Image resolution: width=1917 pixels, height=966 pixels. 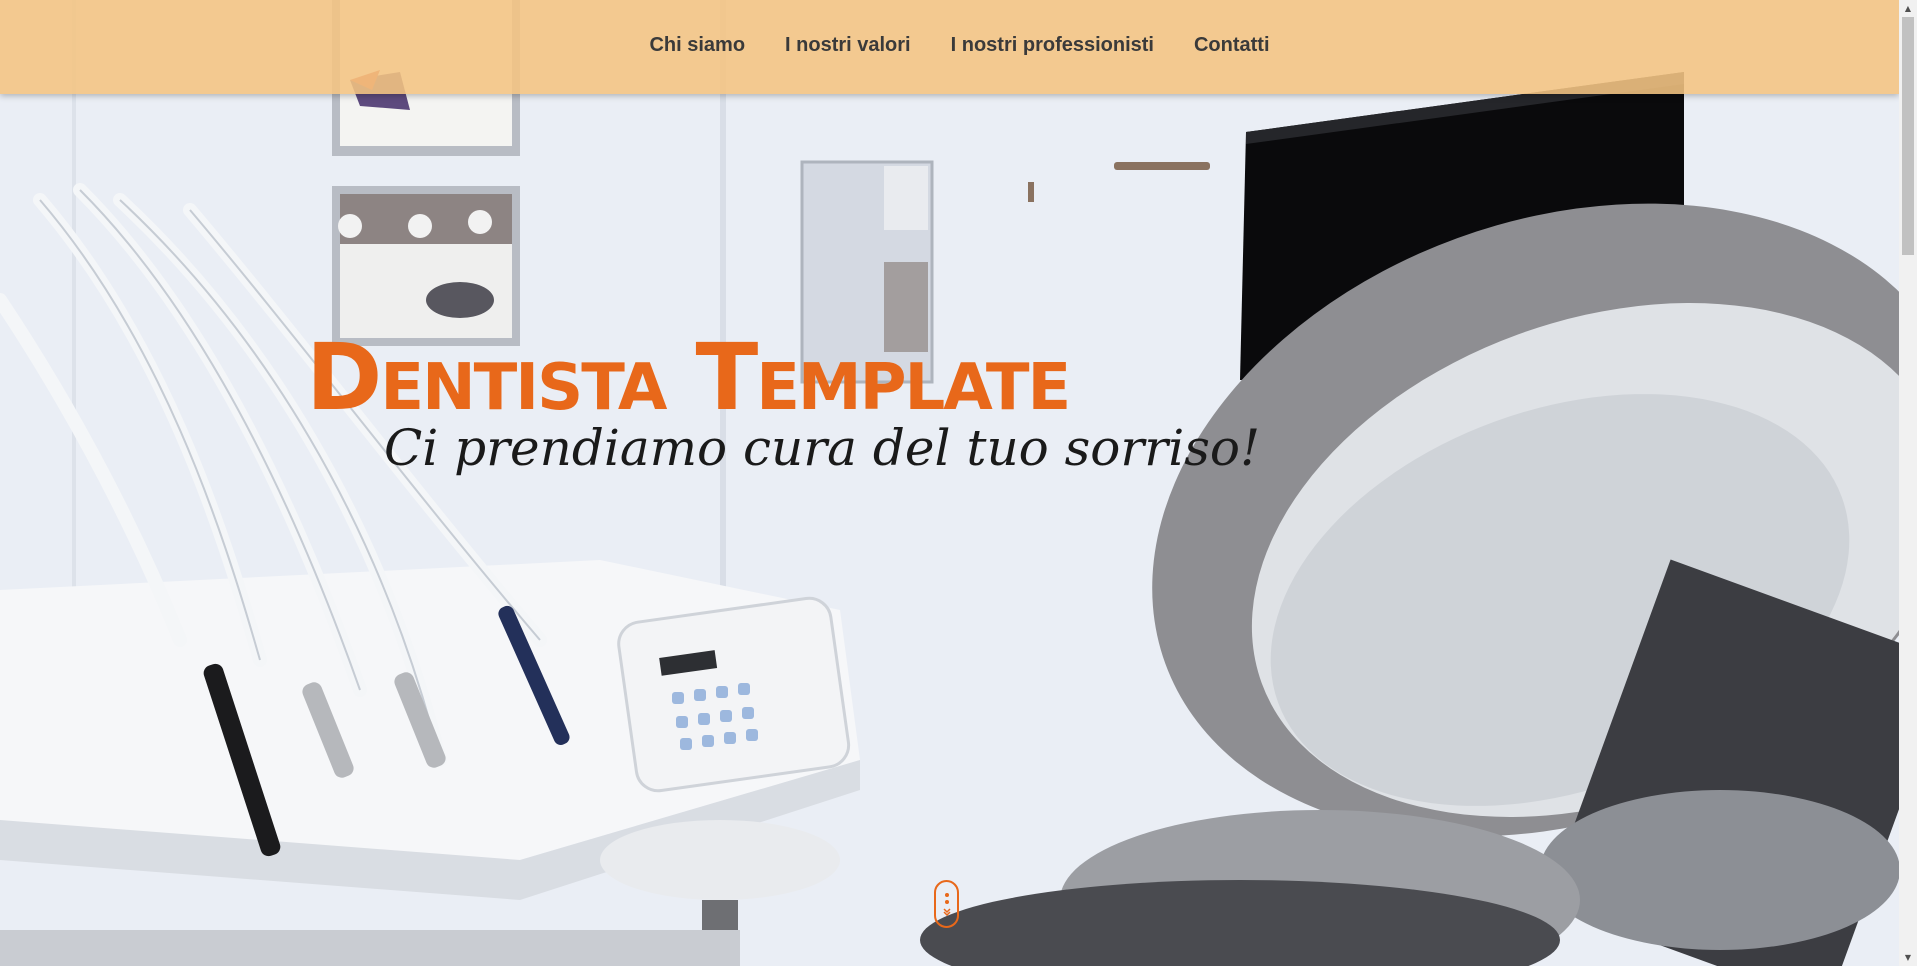 I want to click on nav-link-contatti: Contatti, so click(x=1232, y=45).